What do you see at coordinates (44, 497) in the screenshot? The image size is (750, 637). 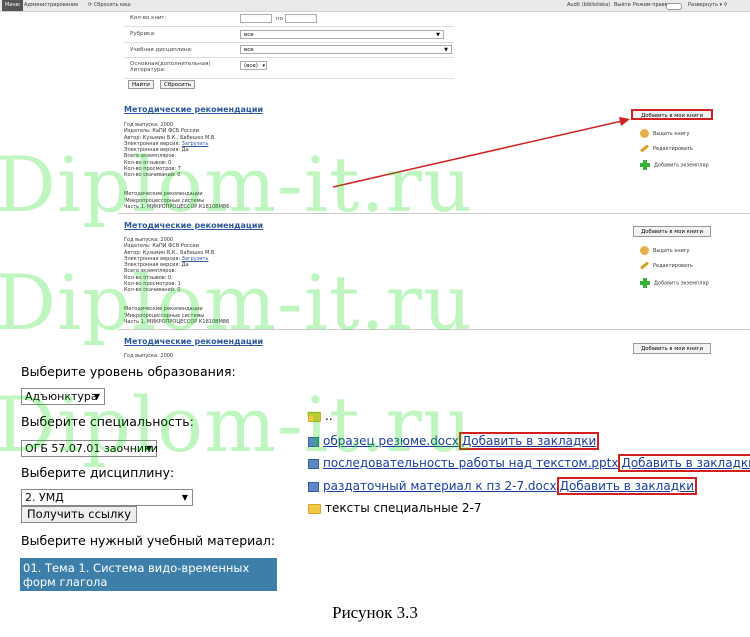 I see `discipline-value-2: 2. УМД` at bounding box center [44, 497].